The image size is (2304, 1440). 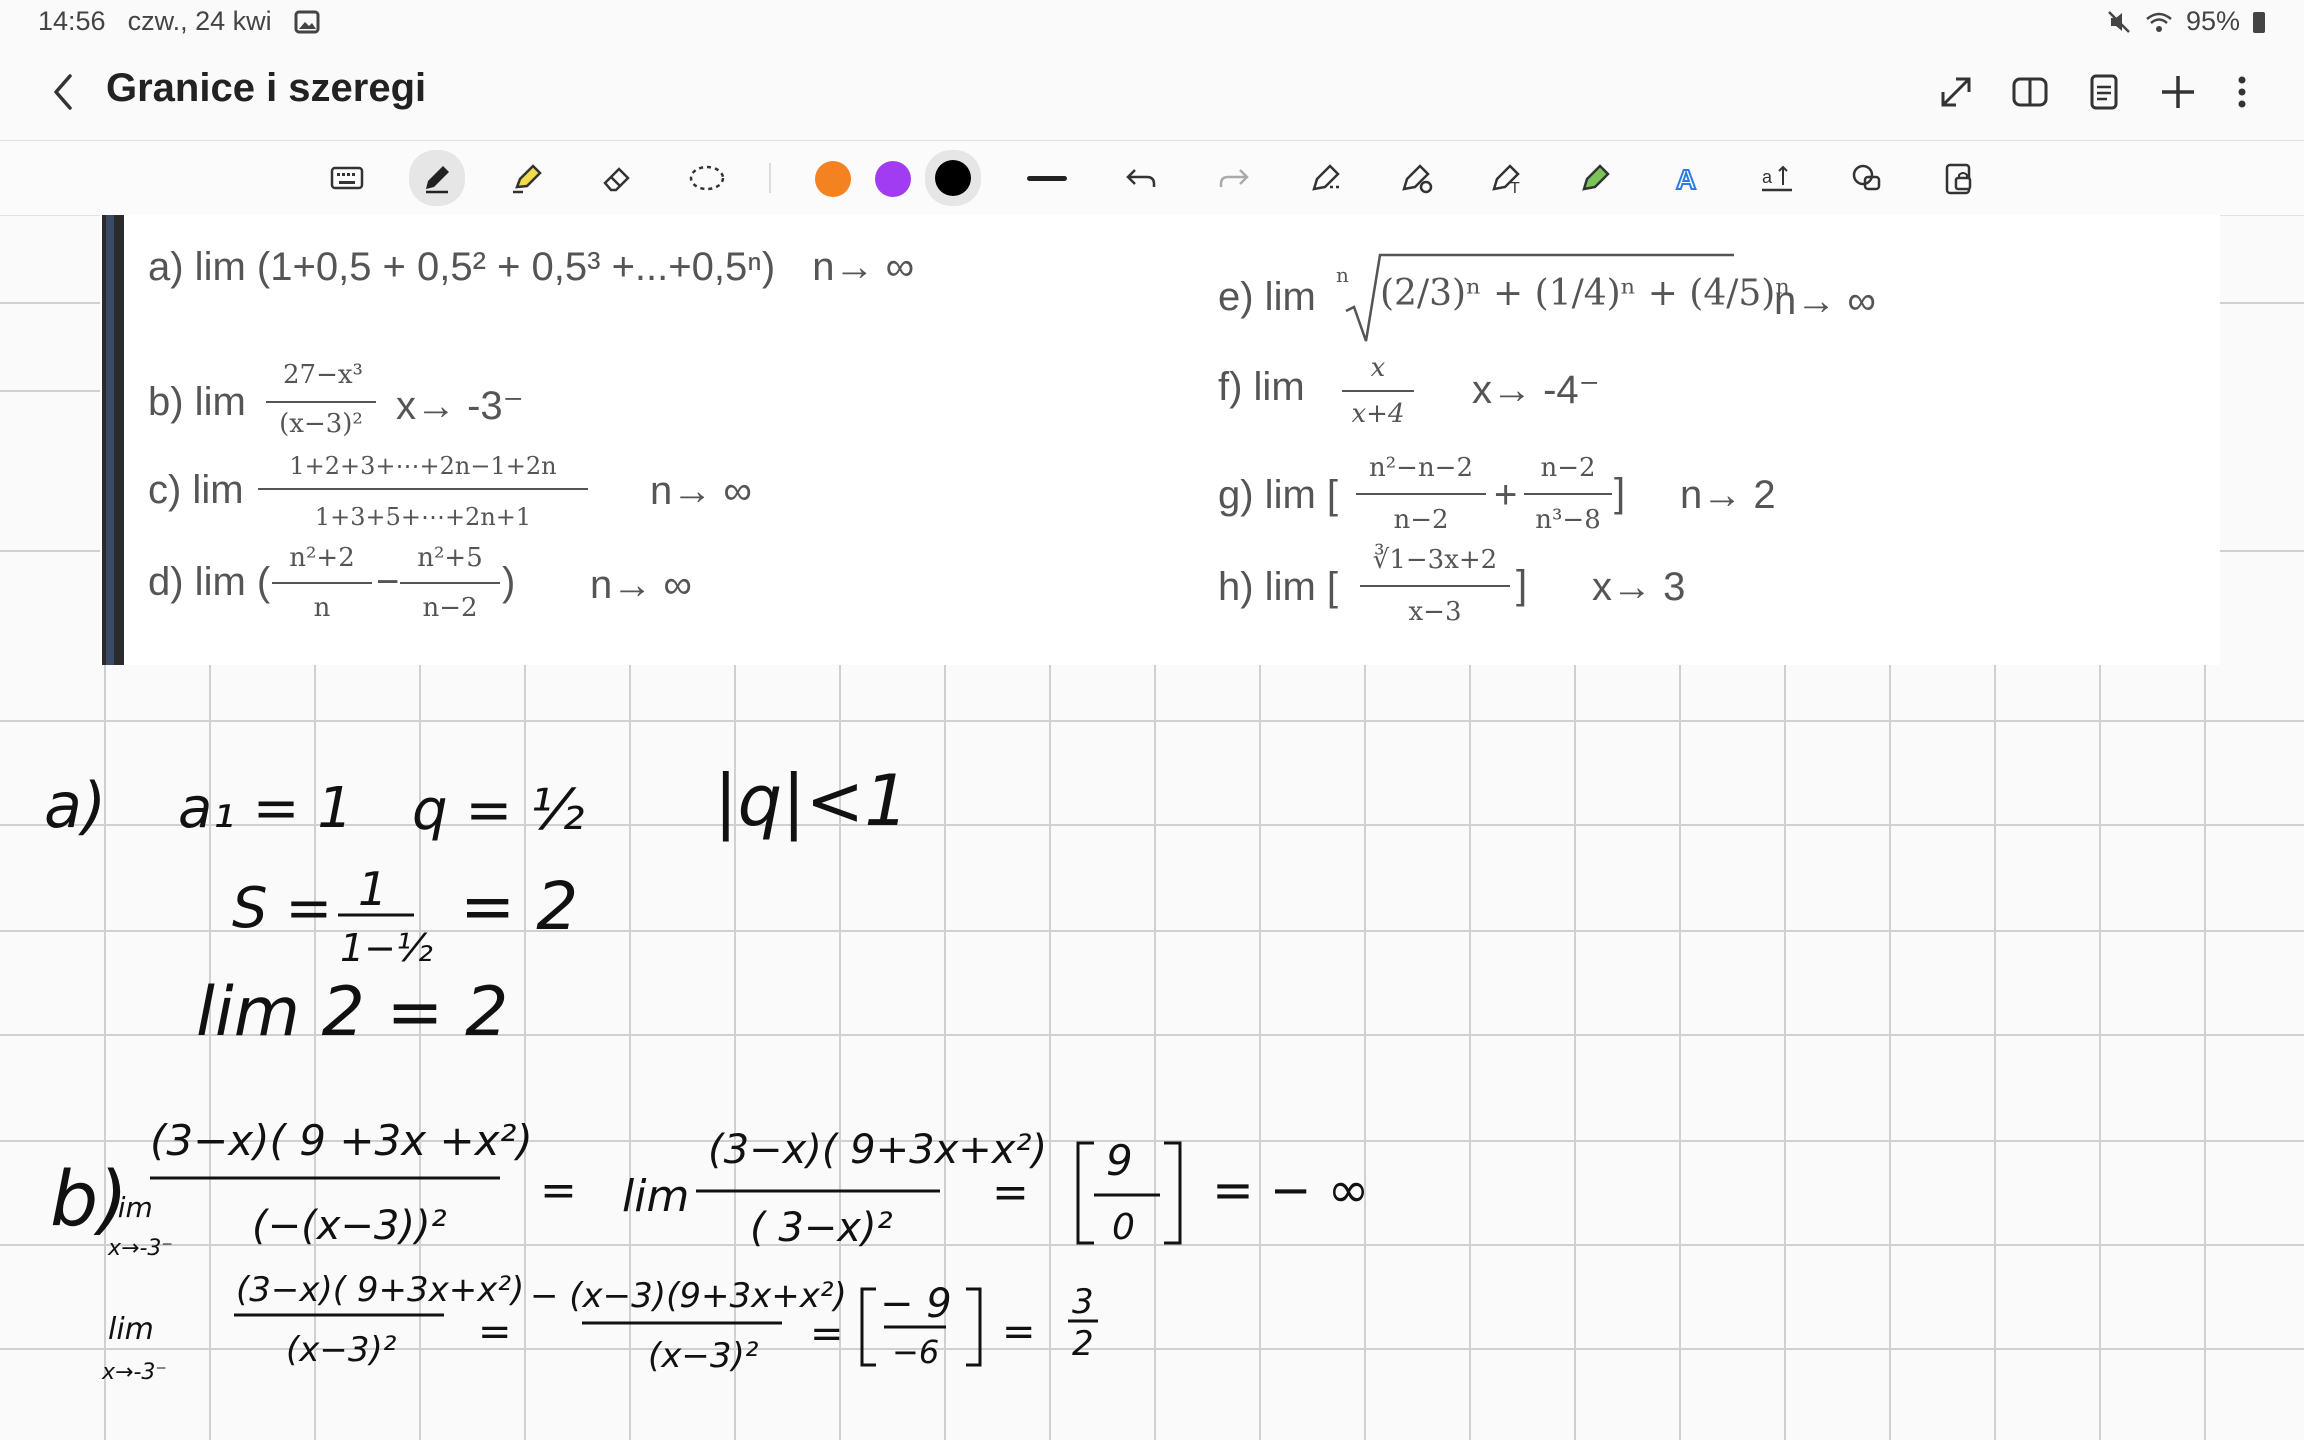 What do you see at coordinates (386, 948) in the screenshot?
I see `hw-s-den: 1−½` at bounding box center [386, 948].